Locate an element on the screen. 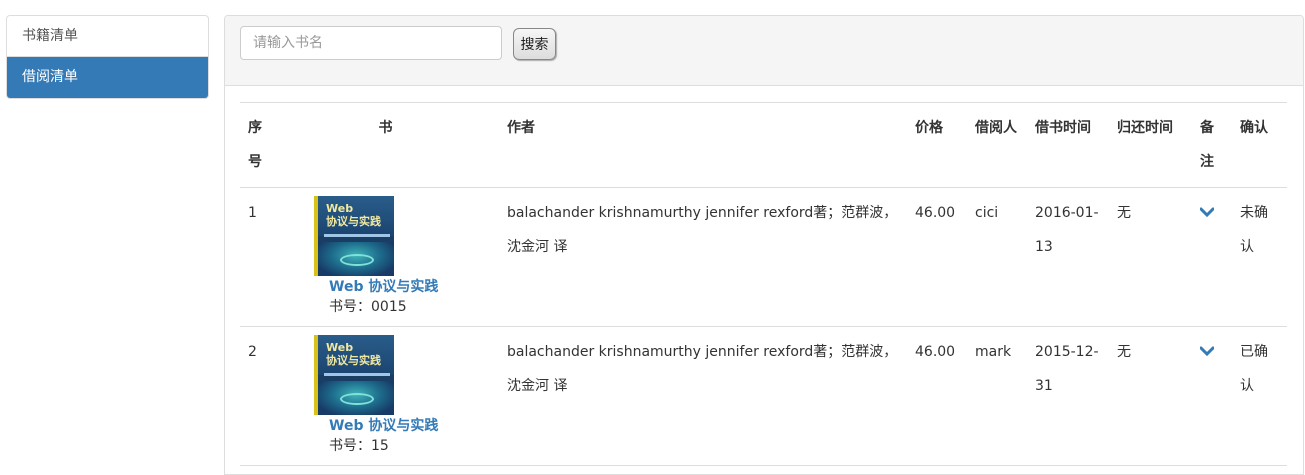  header-return-time: 归还时间 is located at coordinates (1150, 145).